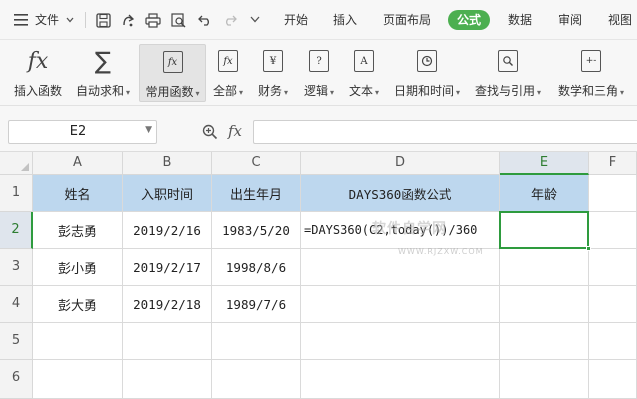 The width and height of the screenshot is (637, 399). What do you see at coordinates (622, 92) in the screenshot?
I see `math-chevron-down-icon: ▾` at bounding box center [622, 92].